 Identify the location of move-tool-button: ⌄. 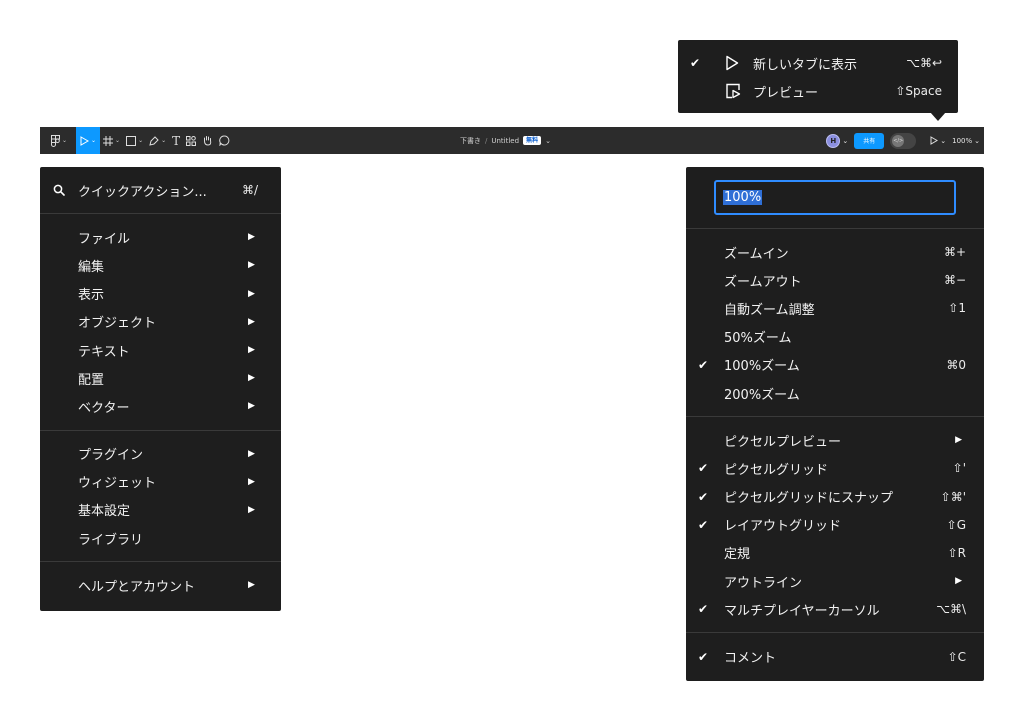
(88, 140).